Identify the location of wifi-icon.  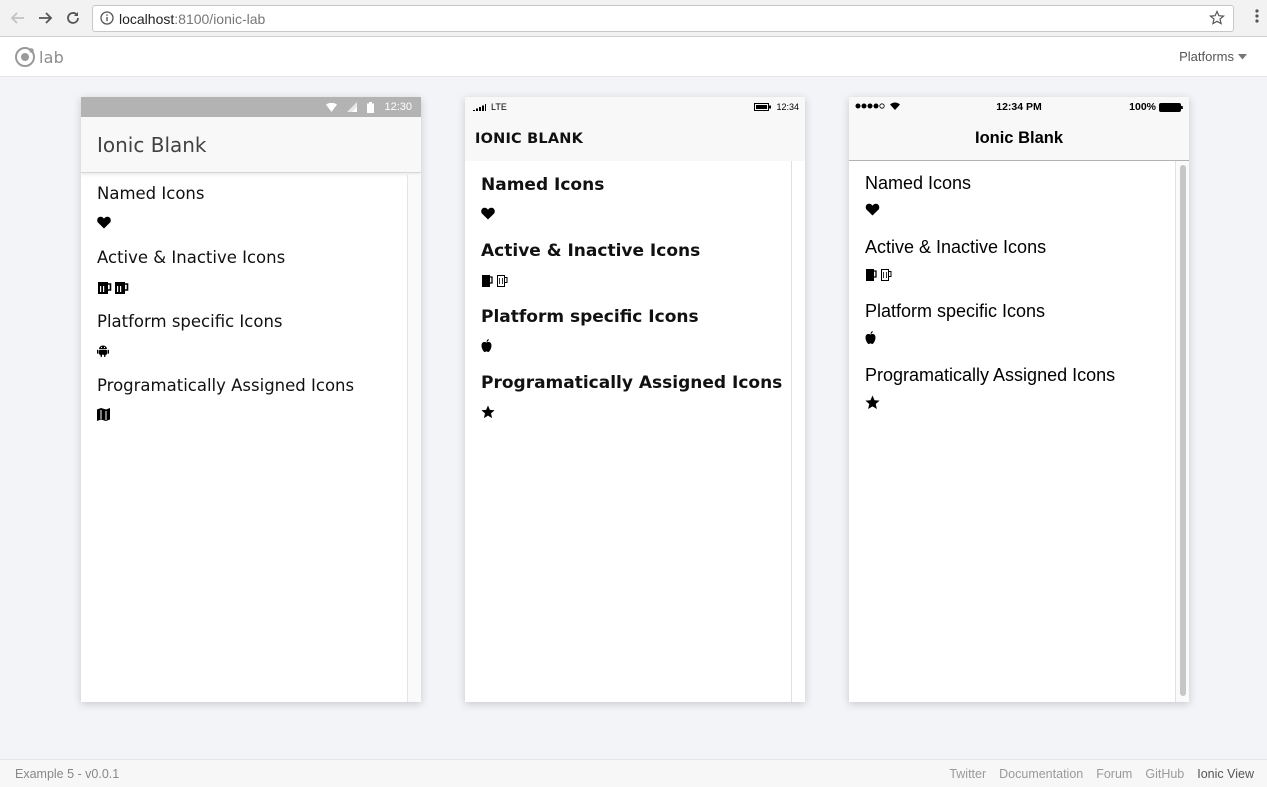
(332, 107).